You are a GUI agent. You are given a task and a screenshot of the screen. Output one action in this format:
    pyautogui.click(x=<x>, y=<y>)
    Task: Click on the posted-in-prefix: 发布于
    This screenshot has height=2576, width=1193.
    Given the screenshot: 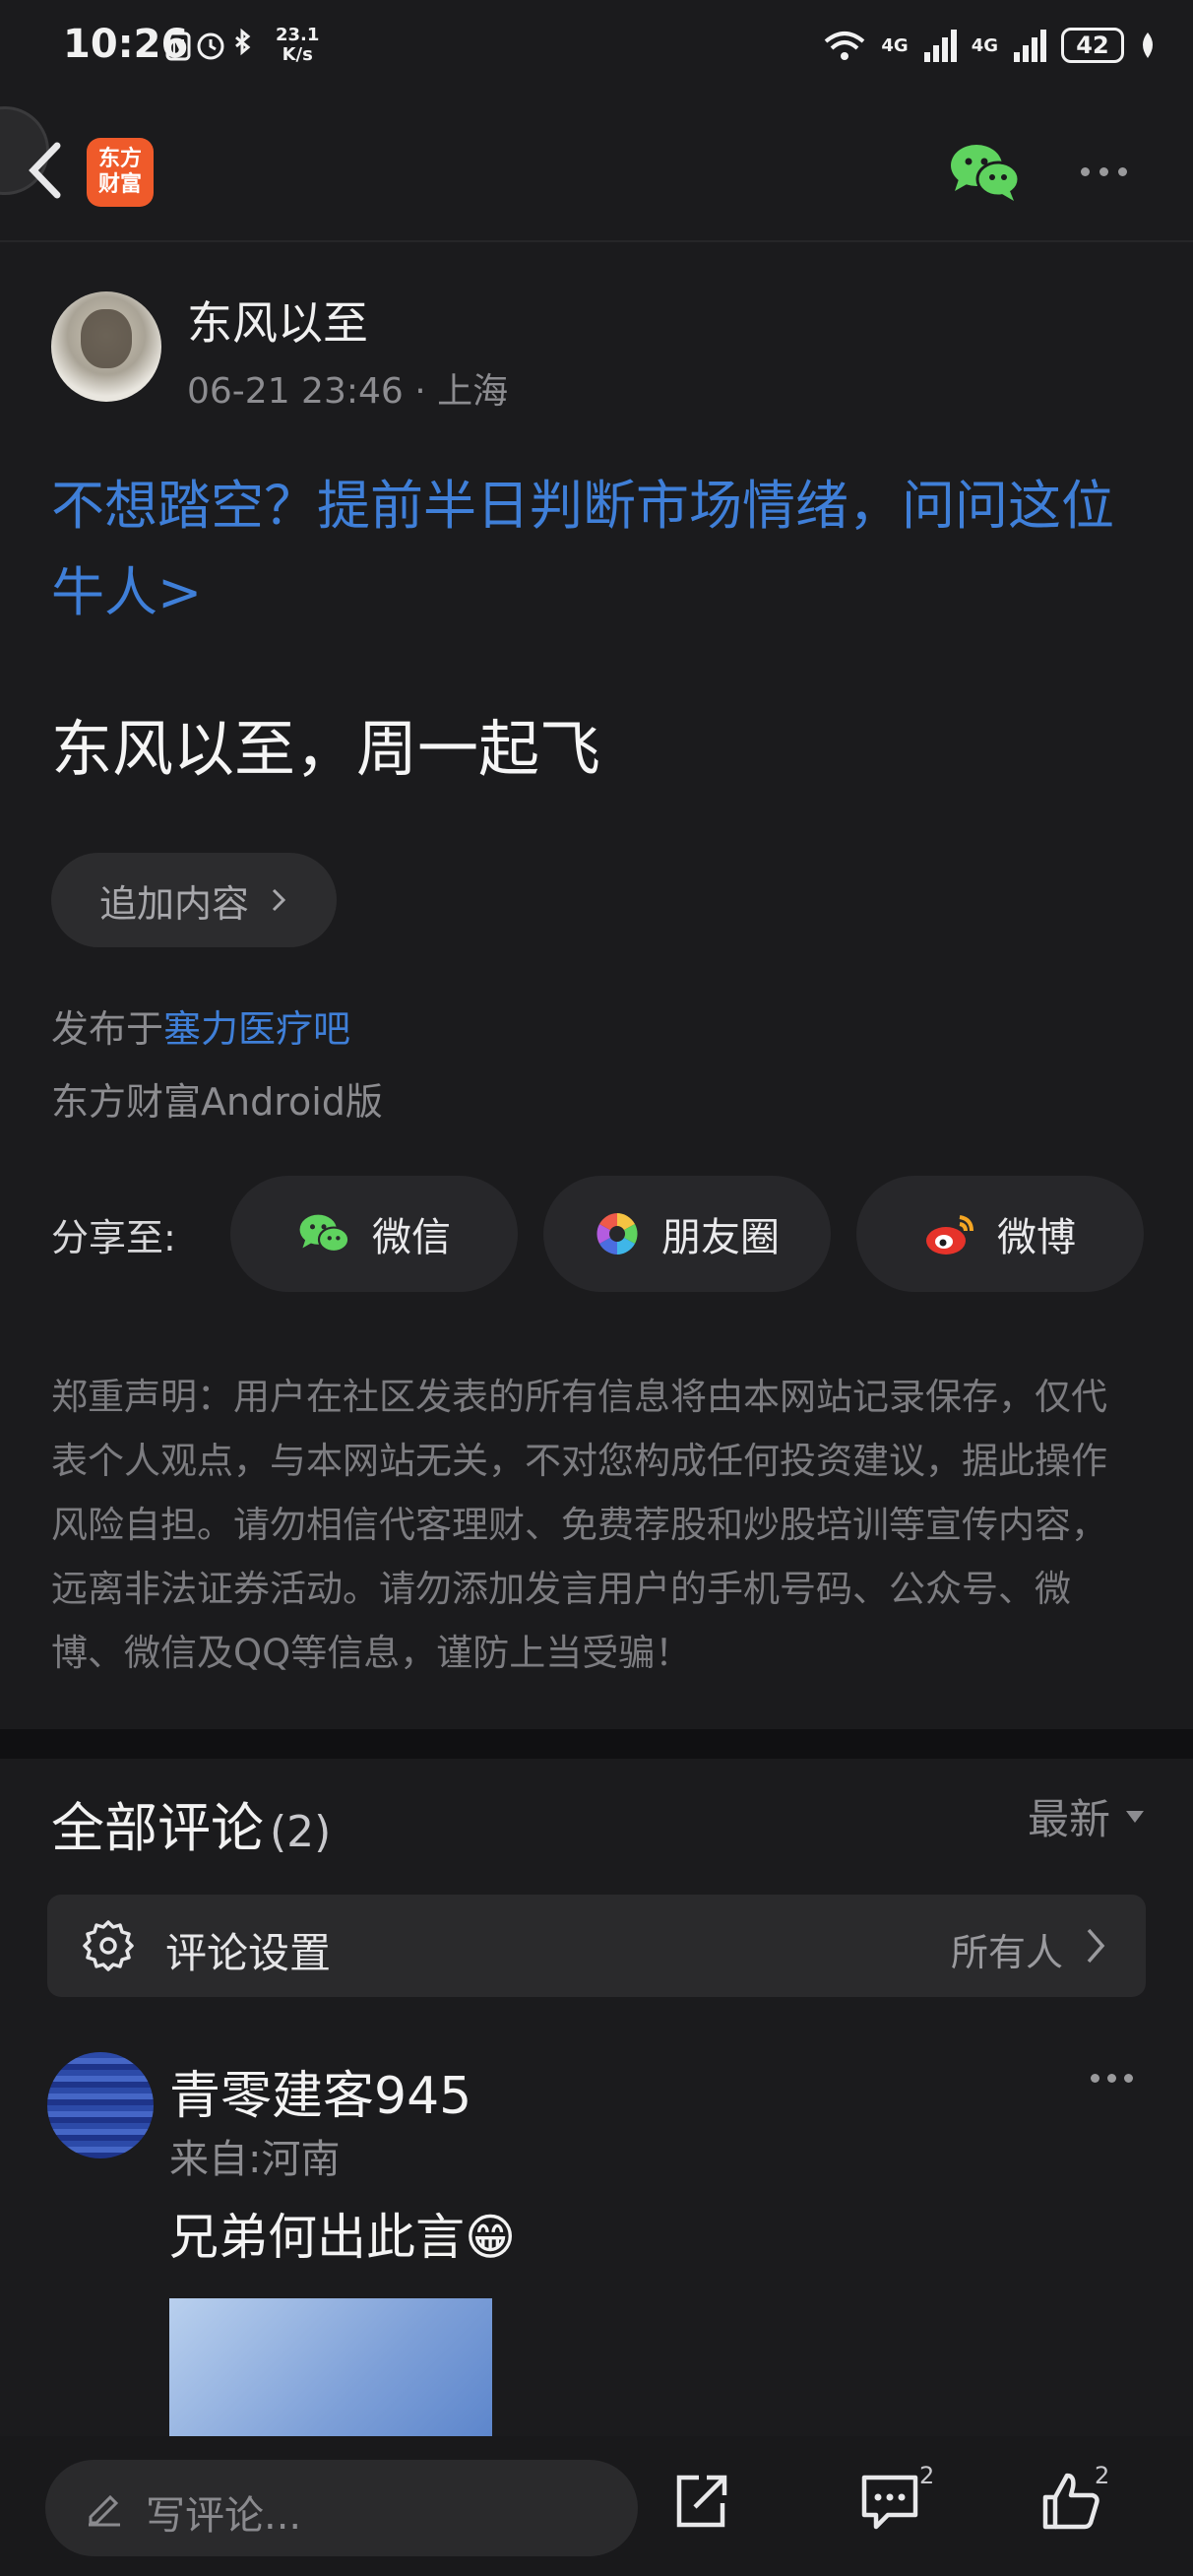 What is the action you would take?
    pyautogui.click(x=107, y=1029)
    